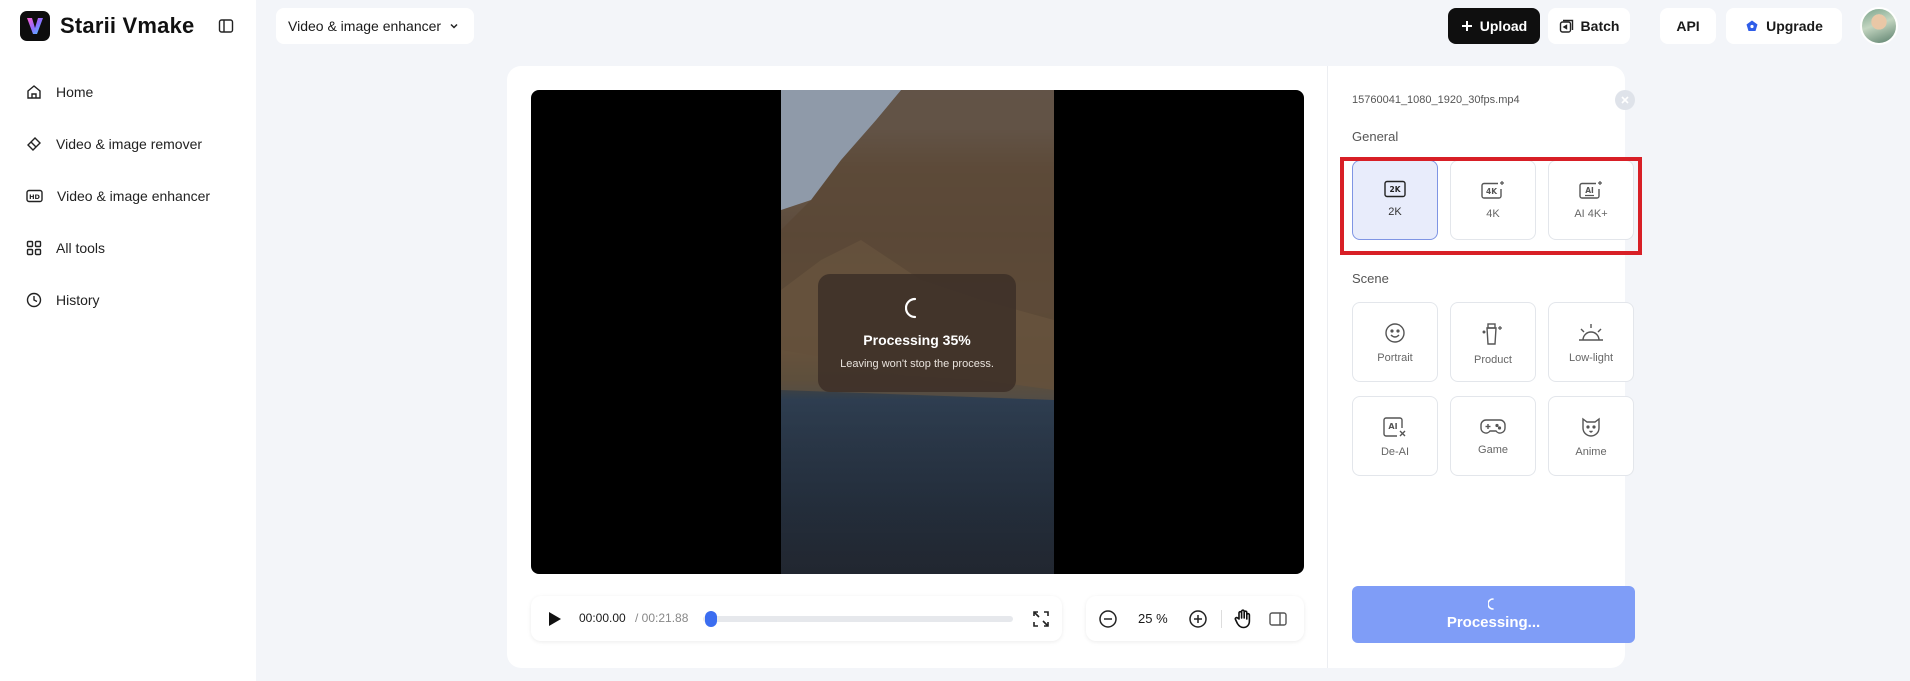 This screenshot has height=681, width=1910. Describe the element at coordinates (78, 300) in the screenshot. I see `sidebar-item-label: History` at that location.